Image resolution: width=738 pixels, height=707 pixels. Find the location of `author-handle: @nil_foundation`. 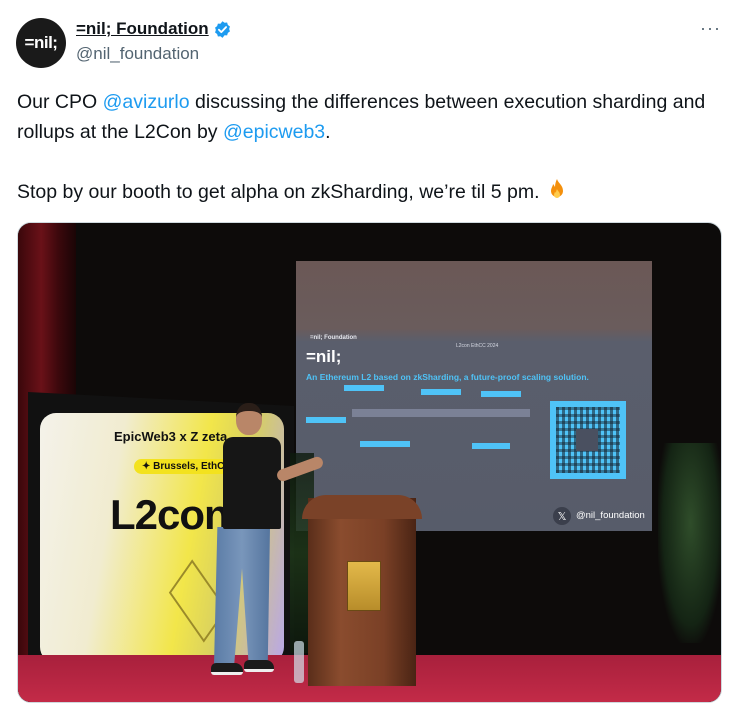

author-handle: @nil_foundation is located at coordinates (137, 54).